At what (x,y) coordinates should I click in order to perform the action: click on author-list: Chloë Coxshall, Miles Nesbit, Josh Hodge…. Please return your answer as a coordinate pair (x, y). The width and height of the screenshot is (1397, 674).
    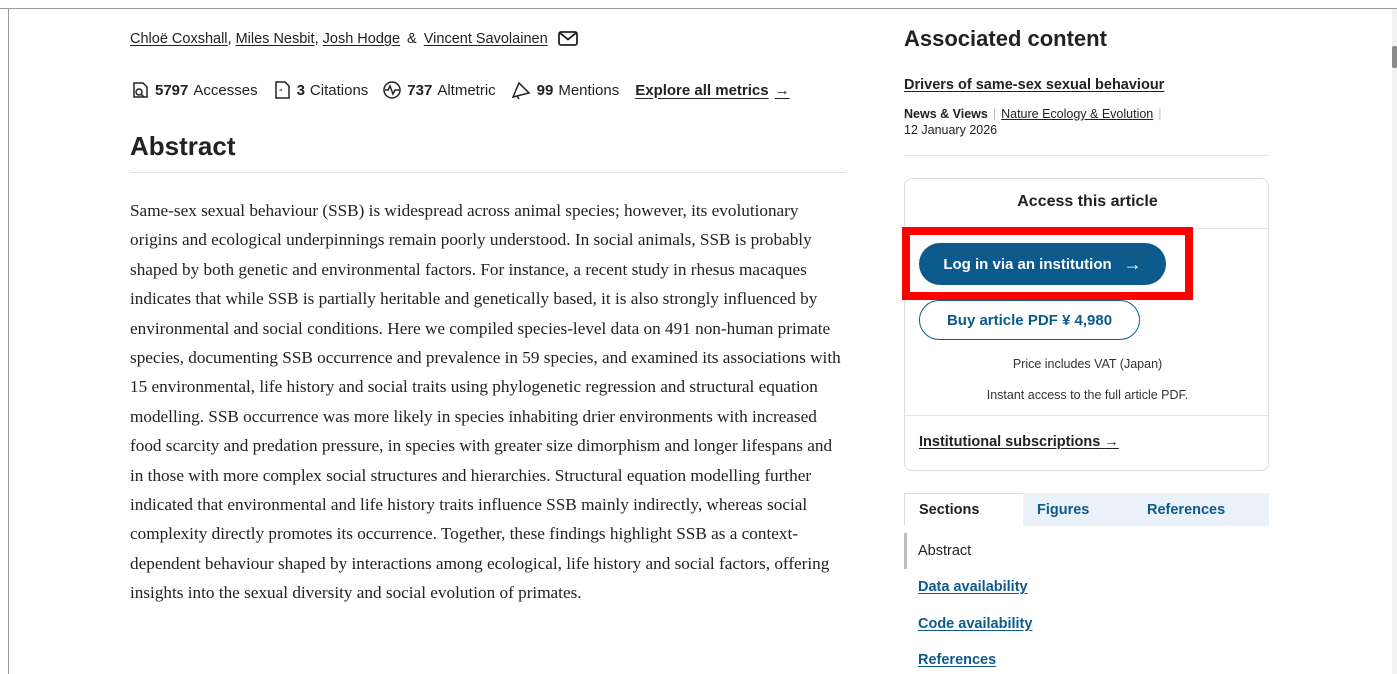
    Looking at the image, I should click on (354, 40).